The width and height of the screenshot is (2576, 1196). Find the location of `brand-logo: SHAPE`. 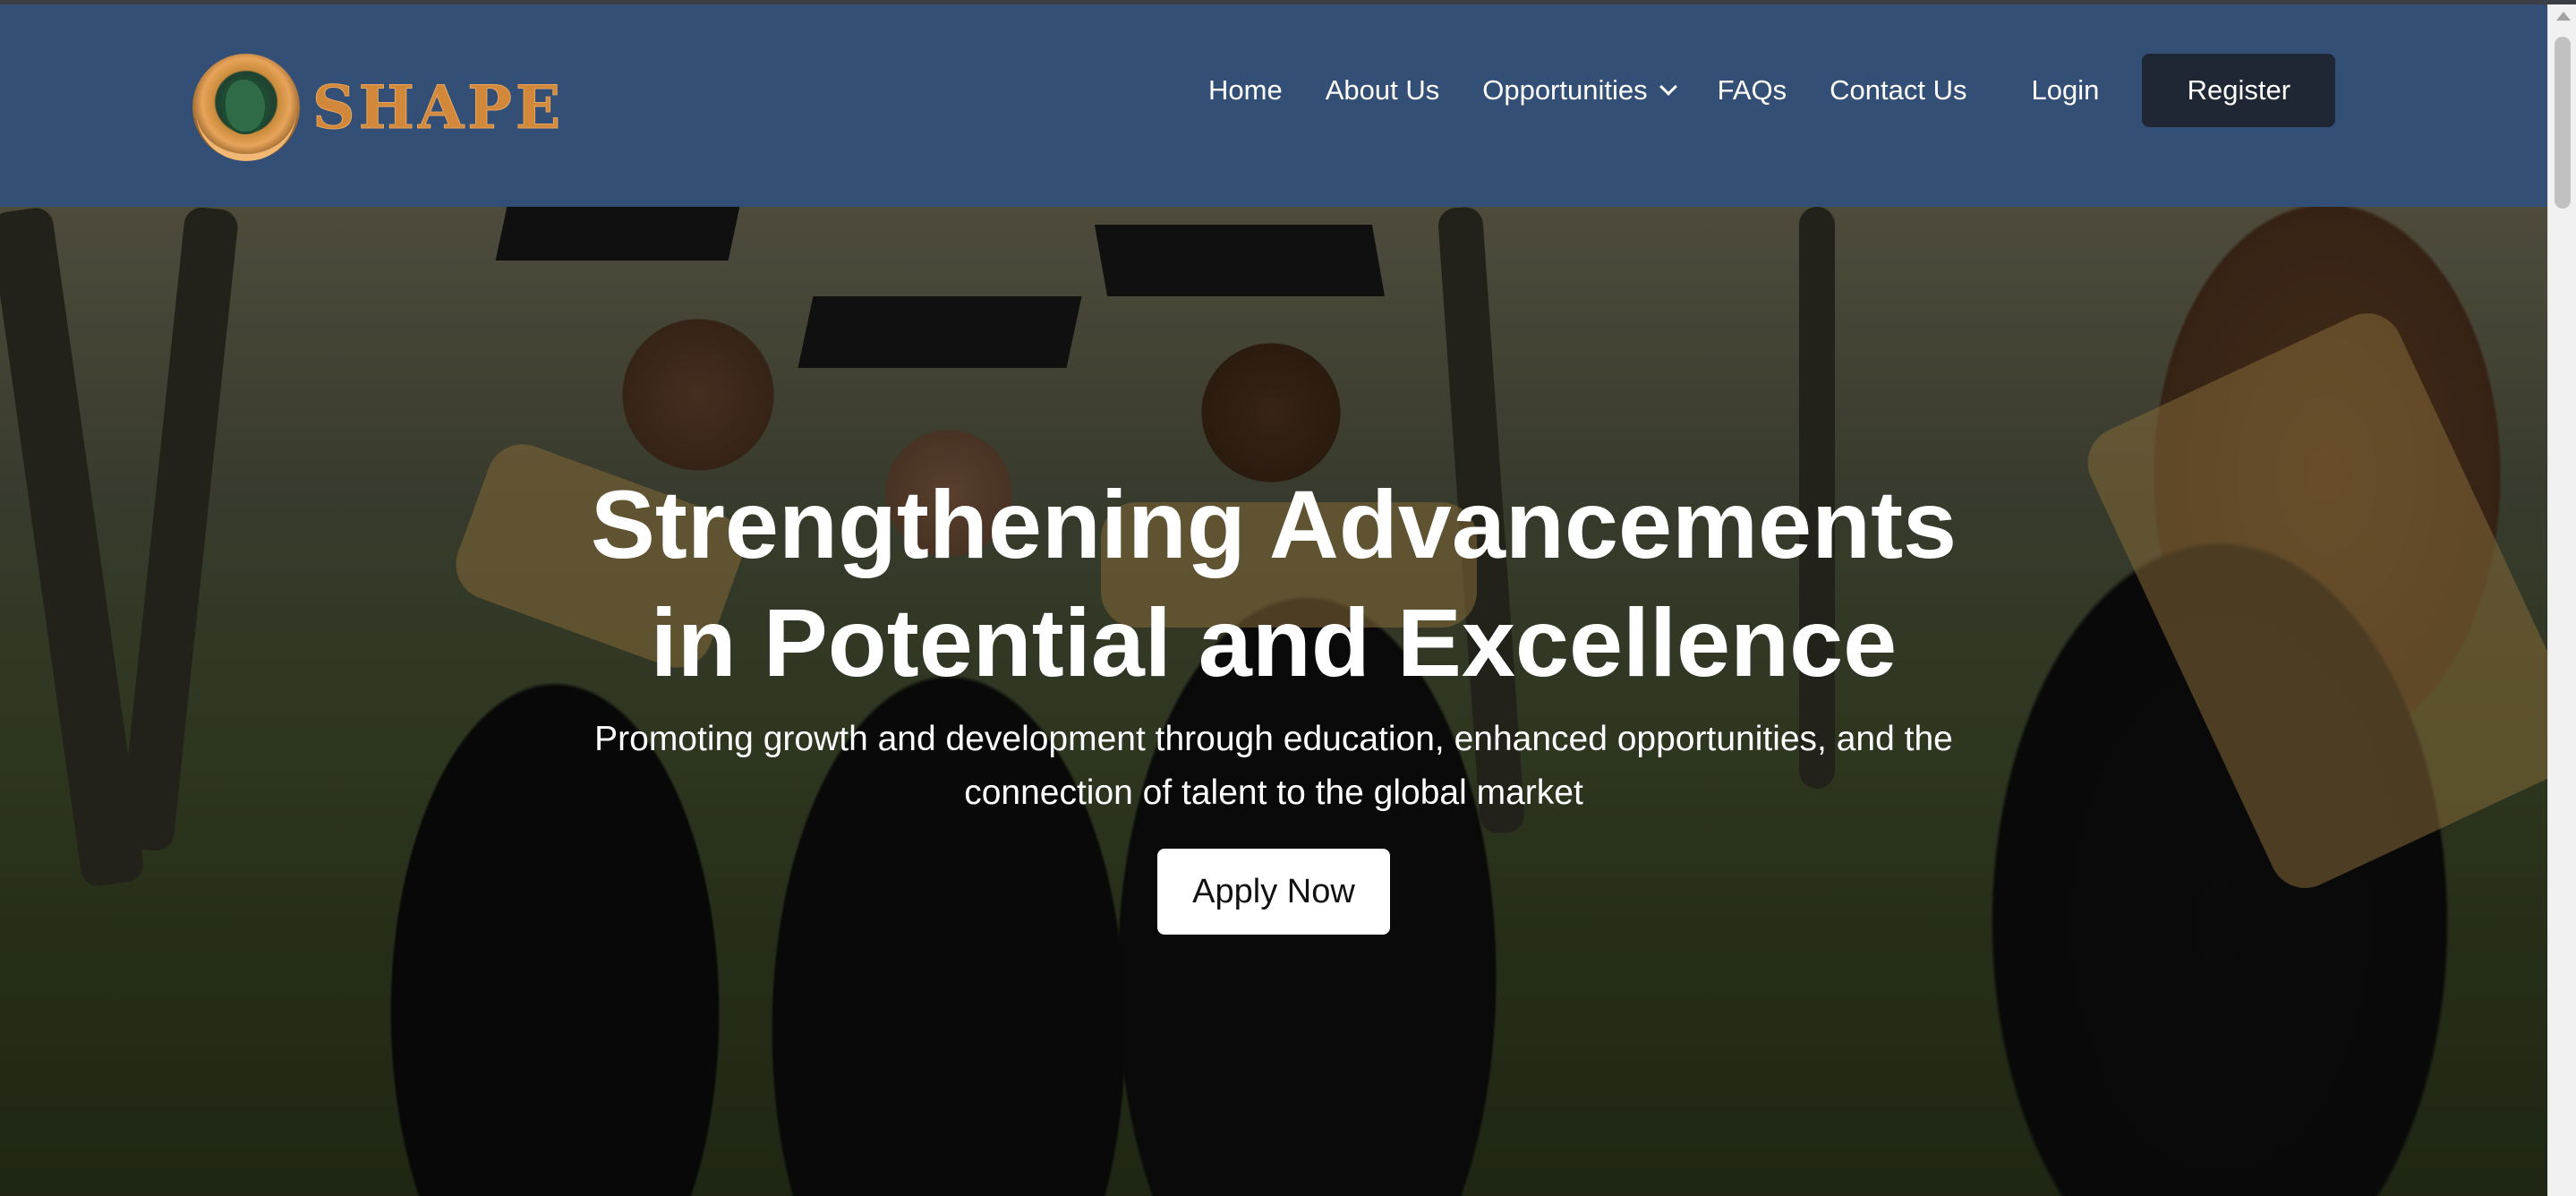

brand-logo: SHAPE is located at coordinates (378, 107).